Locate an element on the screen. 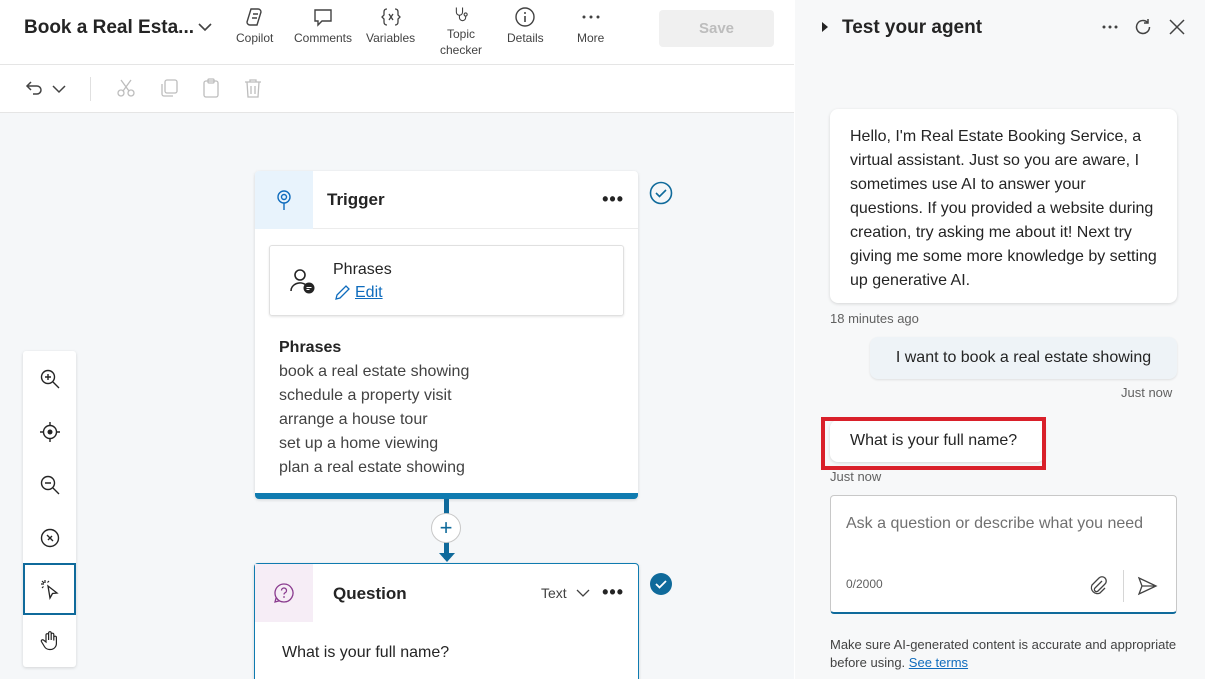 The height and width of the screenshot is (679, 1205). recenter-button is located at coordinates (49, 432).